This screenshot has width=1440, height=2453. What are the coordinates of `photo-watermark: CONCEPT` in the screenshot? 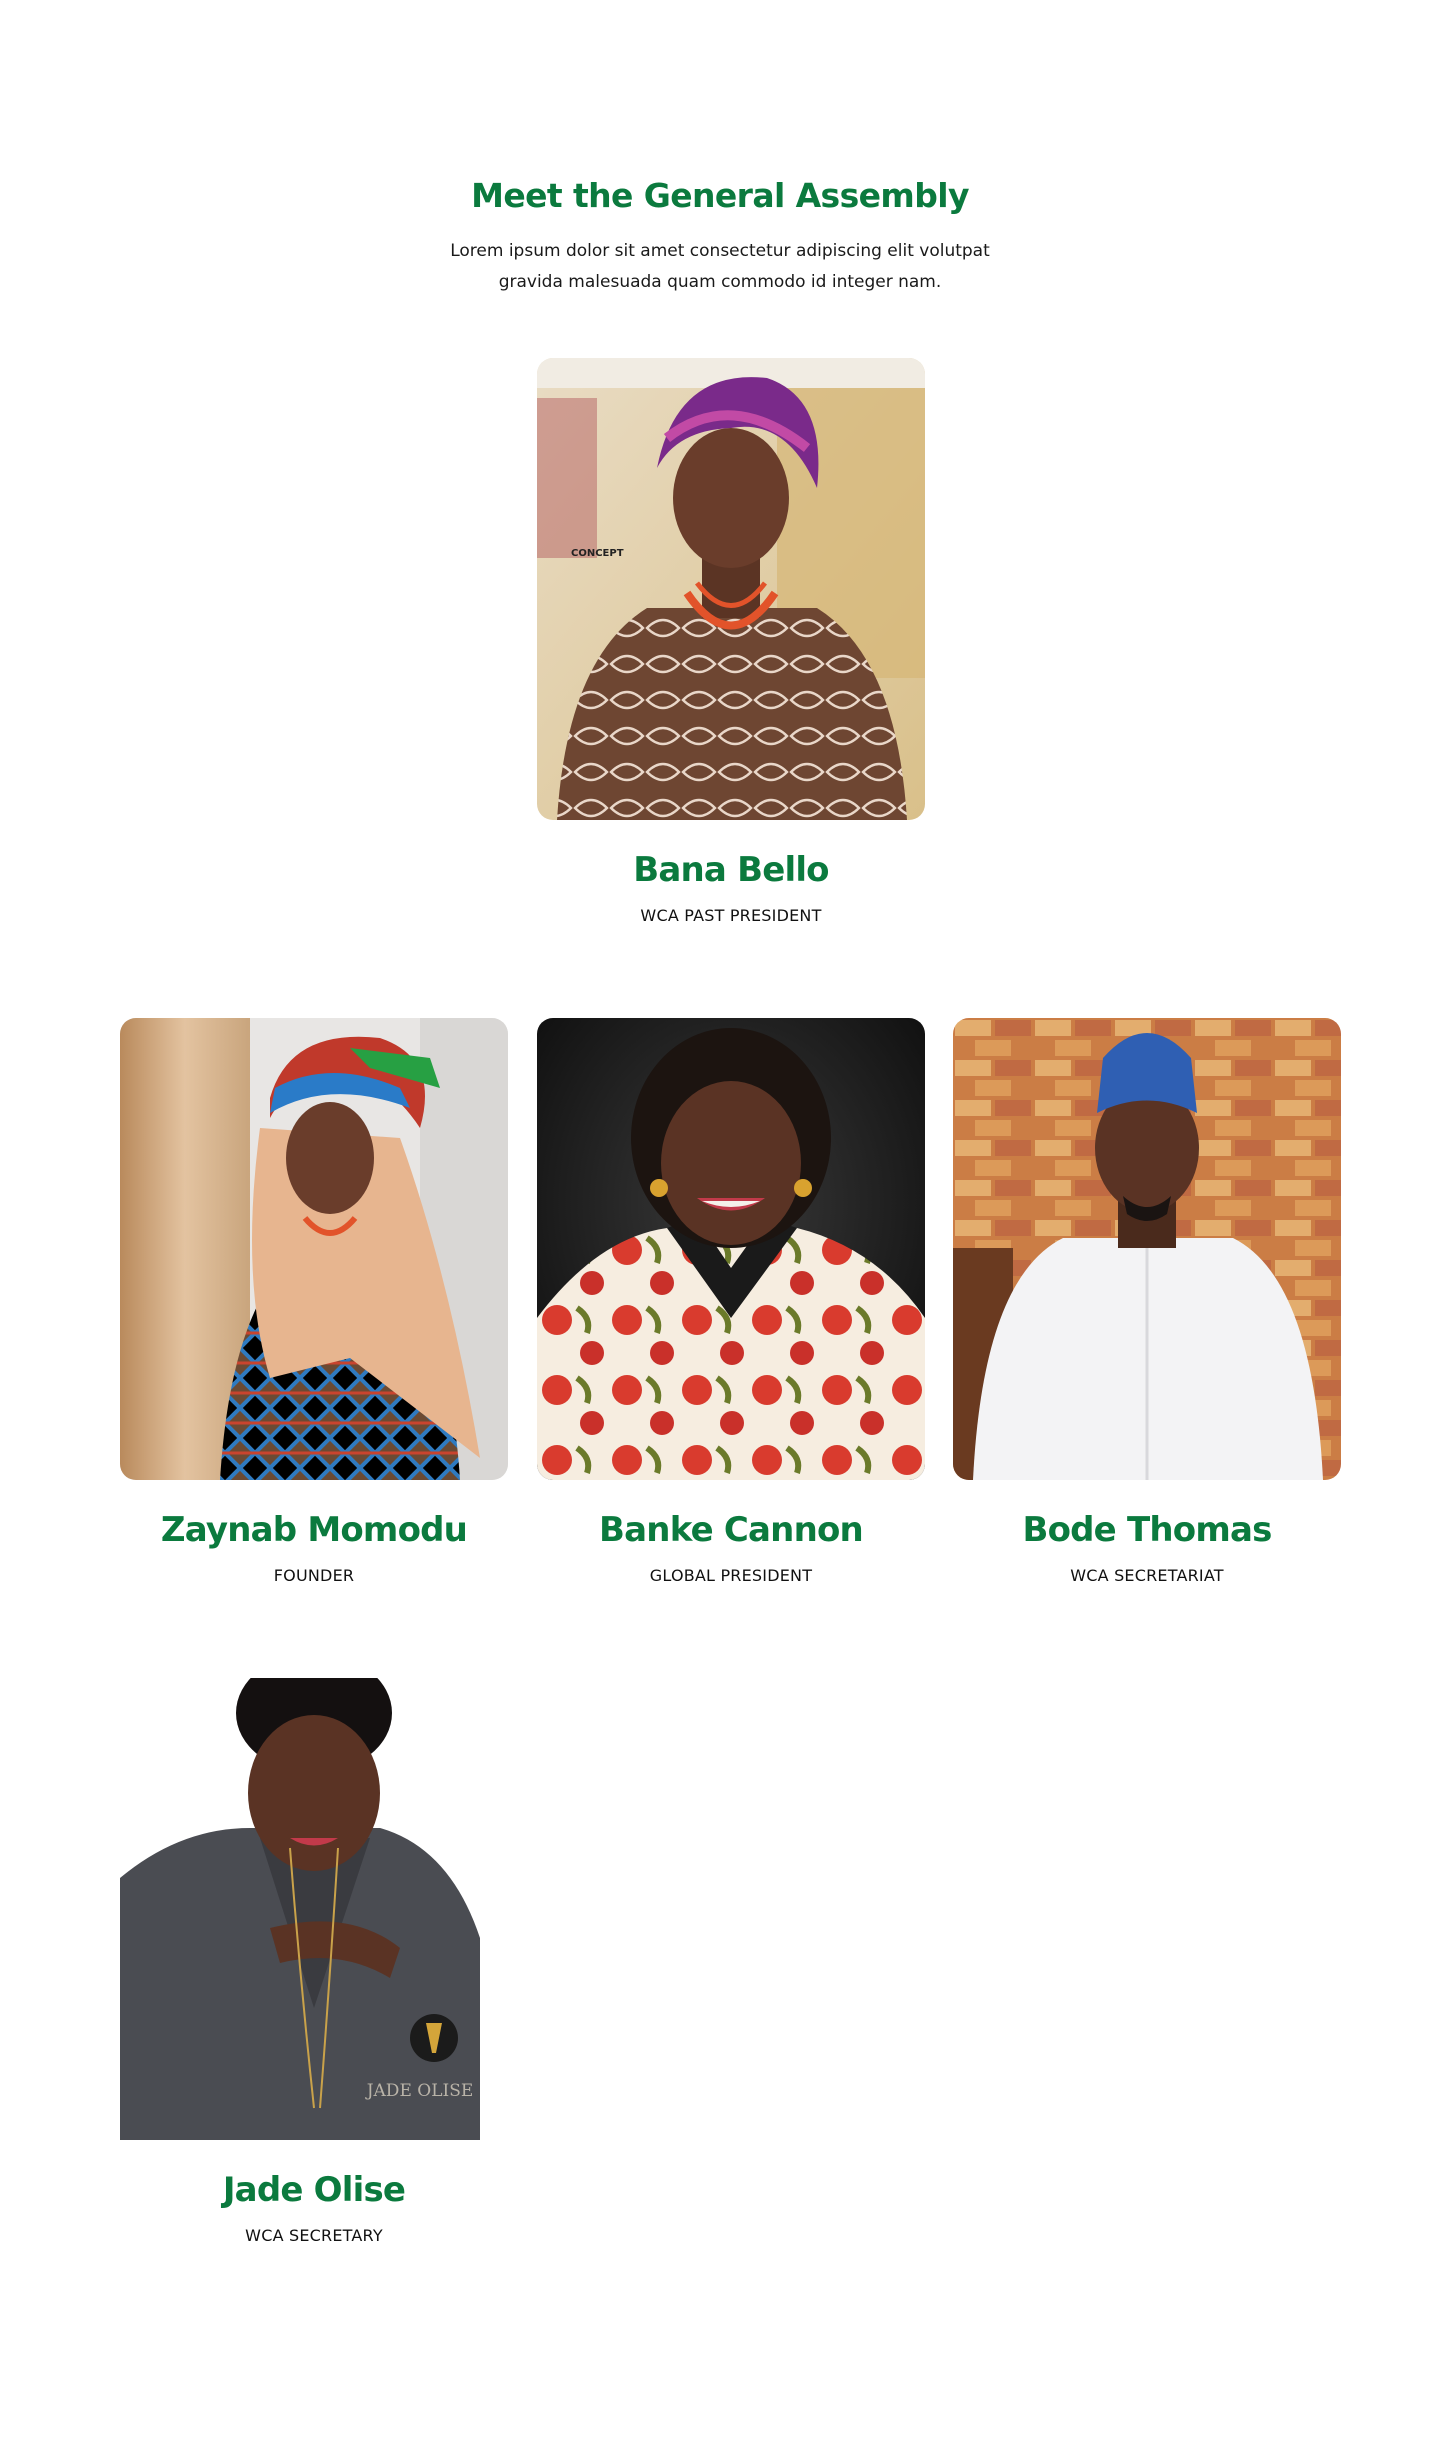 It's located at (597, 553).